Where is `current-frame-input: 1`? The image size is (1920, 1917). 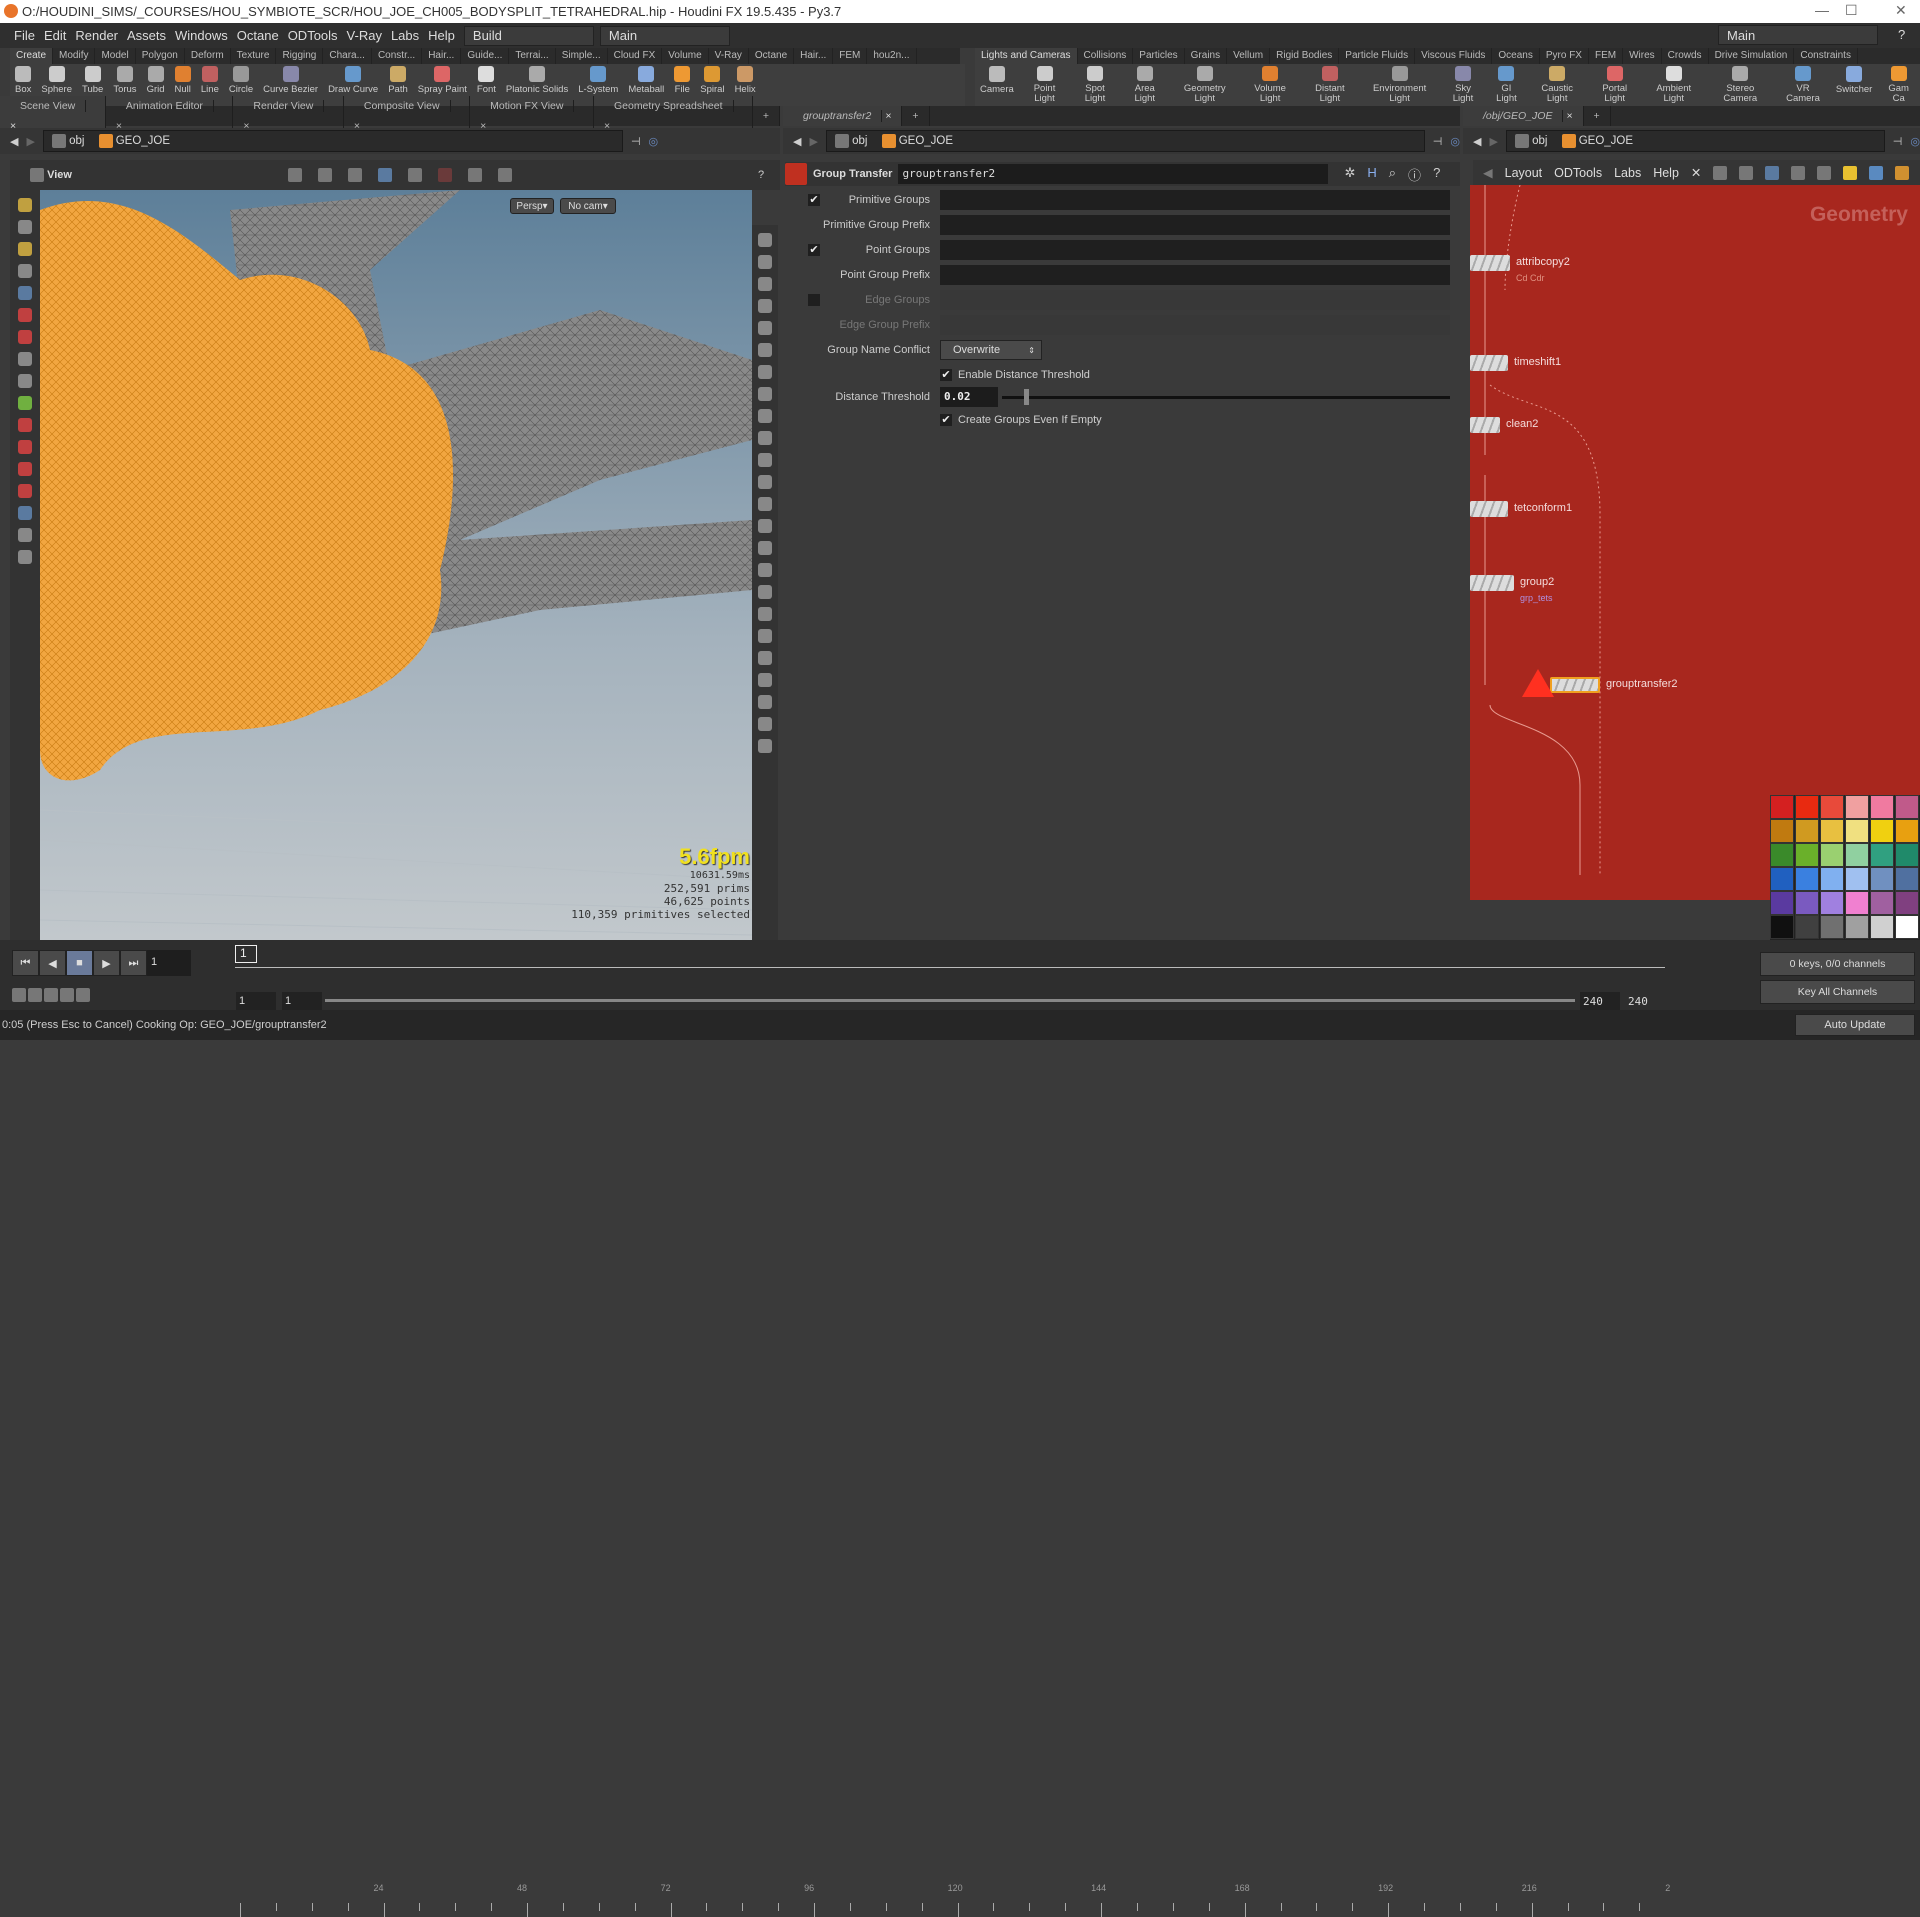
current-frame-input: 1 is located at coordinates (169, 963).